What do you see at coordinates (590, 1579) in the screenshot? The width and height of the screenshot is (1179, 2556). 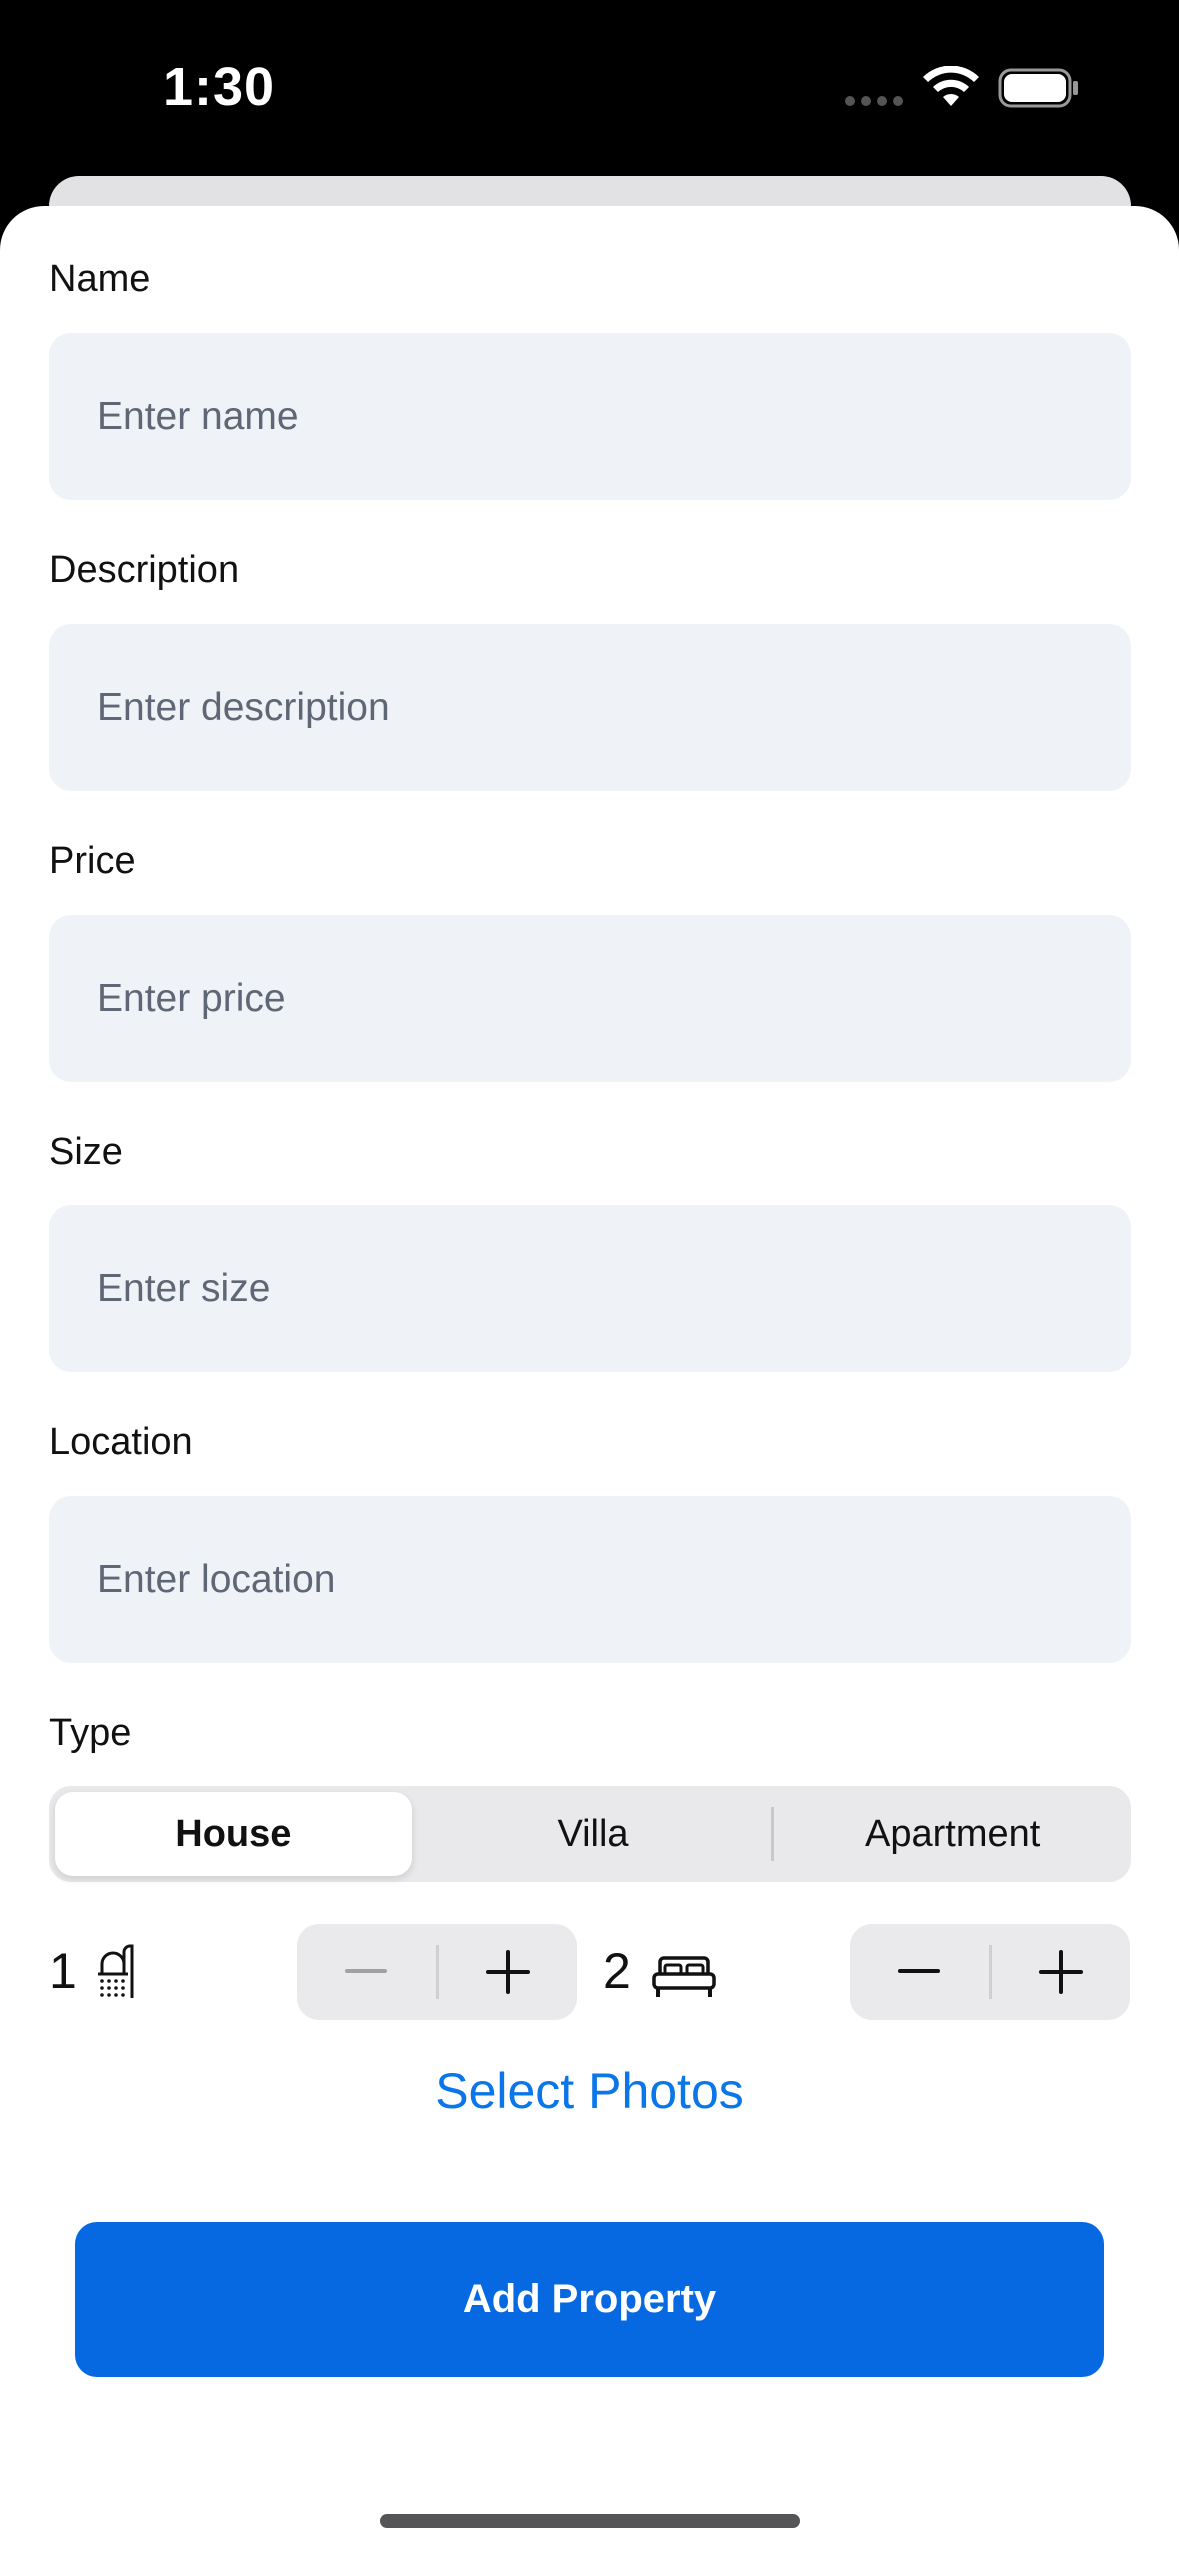 I see `location-input` at bounding box center [590, 1579].